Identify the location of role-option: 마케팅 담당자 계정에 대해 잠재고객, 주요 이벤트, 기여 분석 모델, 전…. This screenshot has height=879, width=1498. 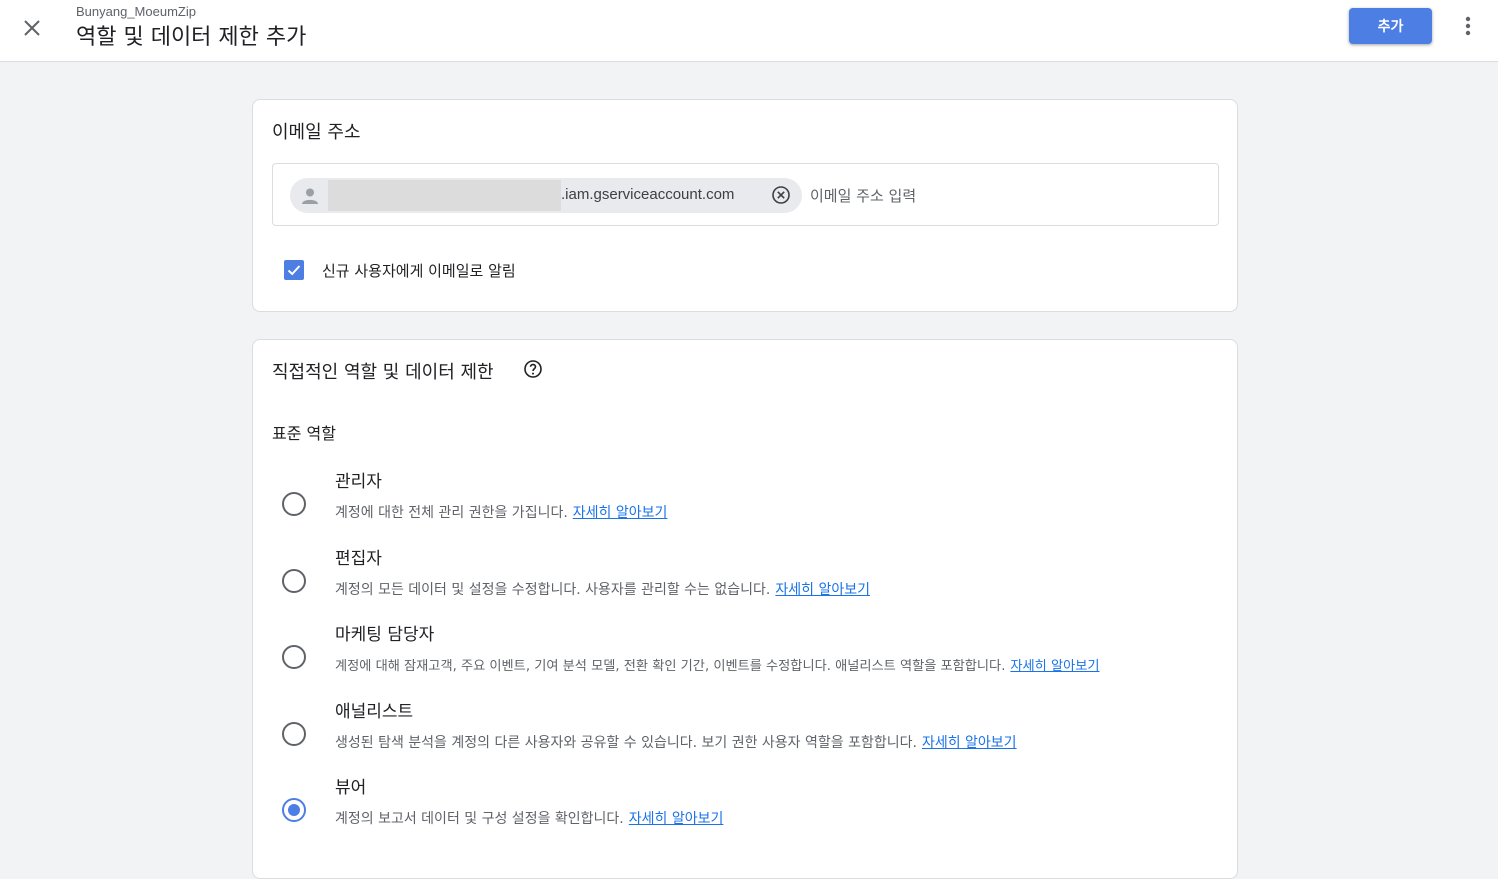
(746, 656).